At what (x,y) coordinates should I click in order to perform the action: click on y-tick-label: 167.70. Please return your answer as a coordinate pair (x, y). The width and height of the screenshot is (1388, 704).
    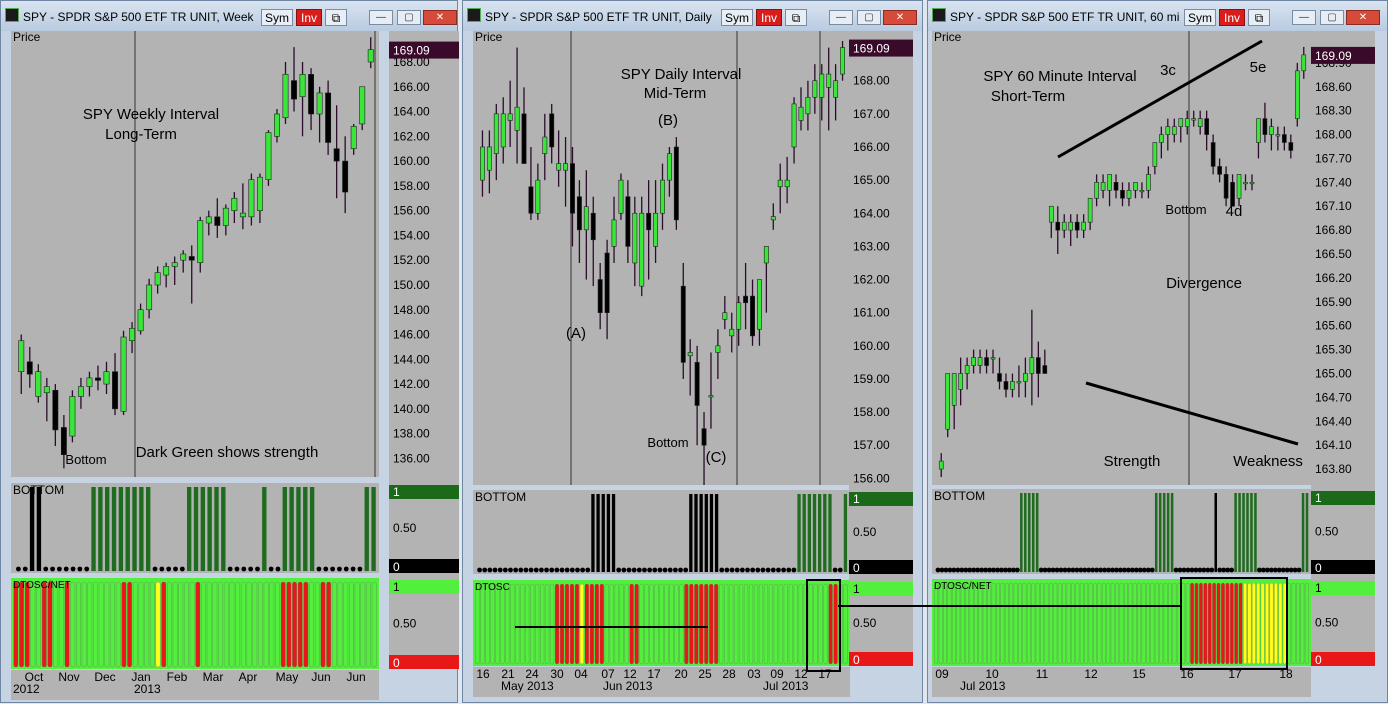
    Looking at the image, I should click on (1333, 158).